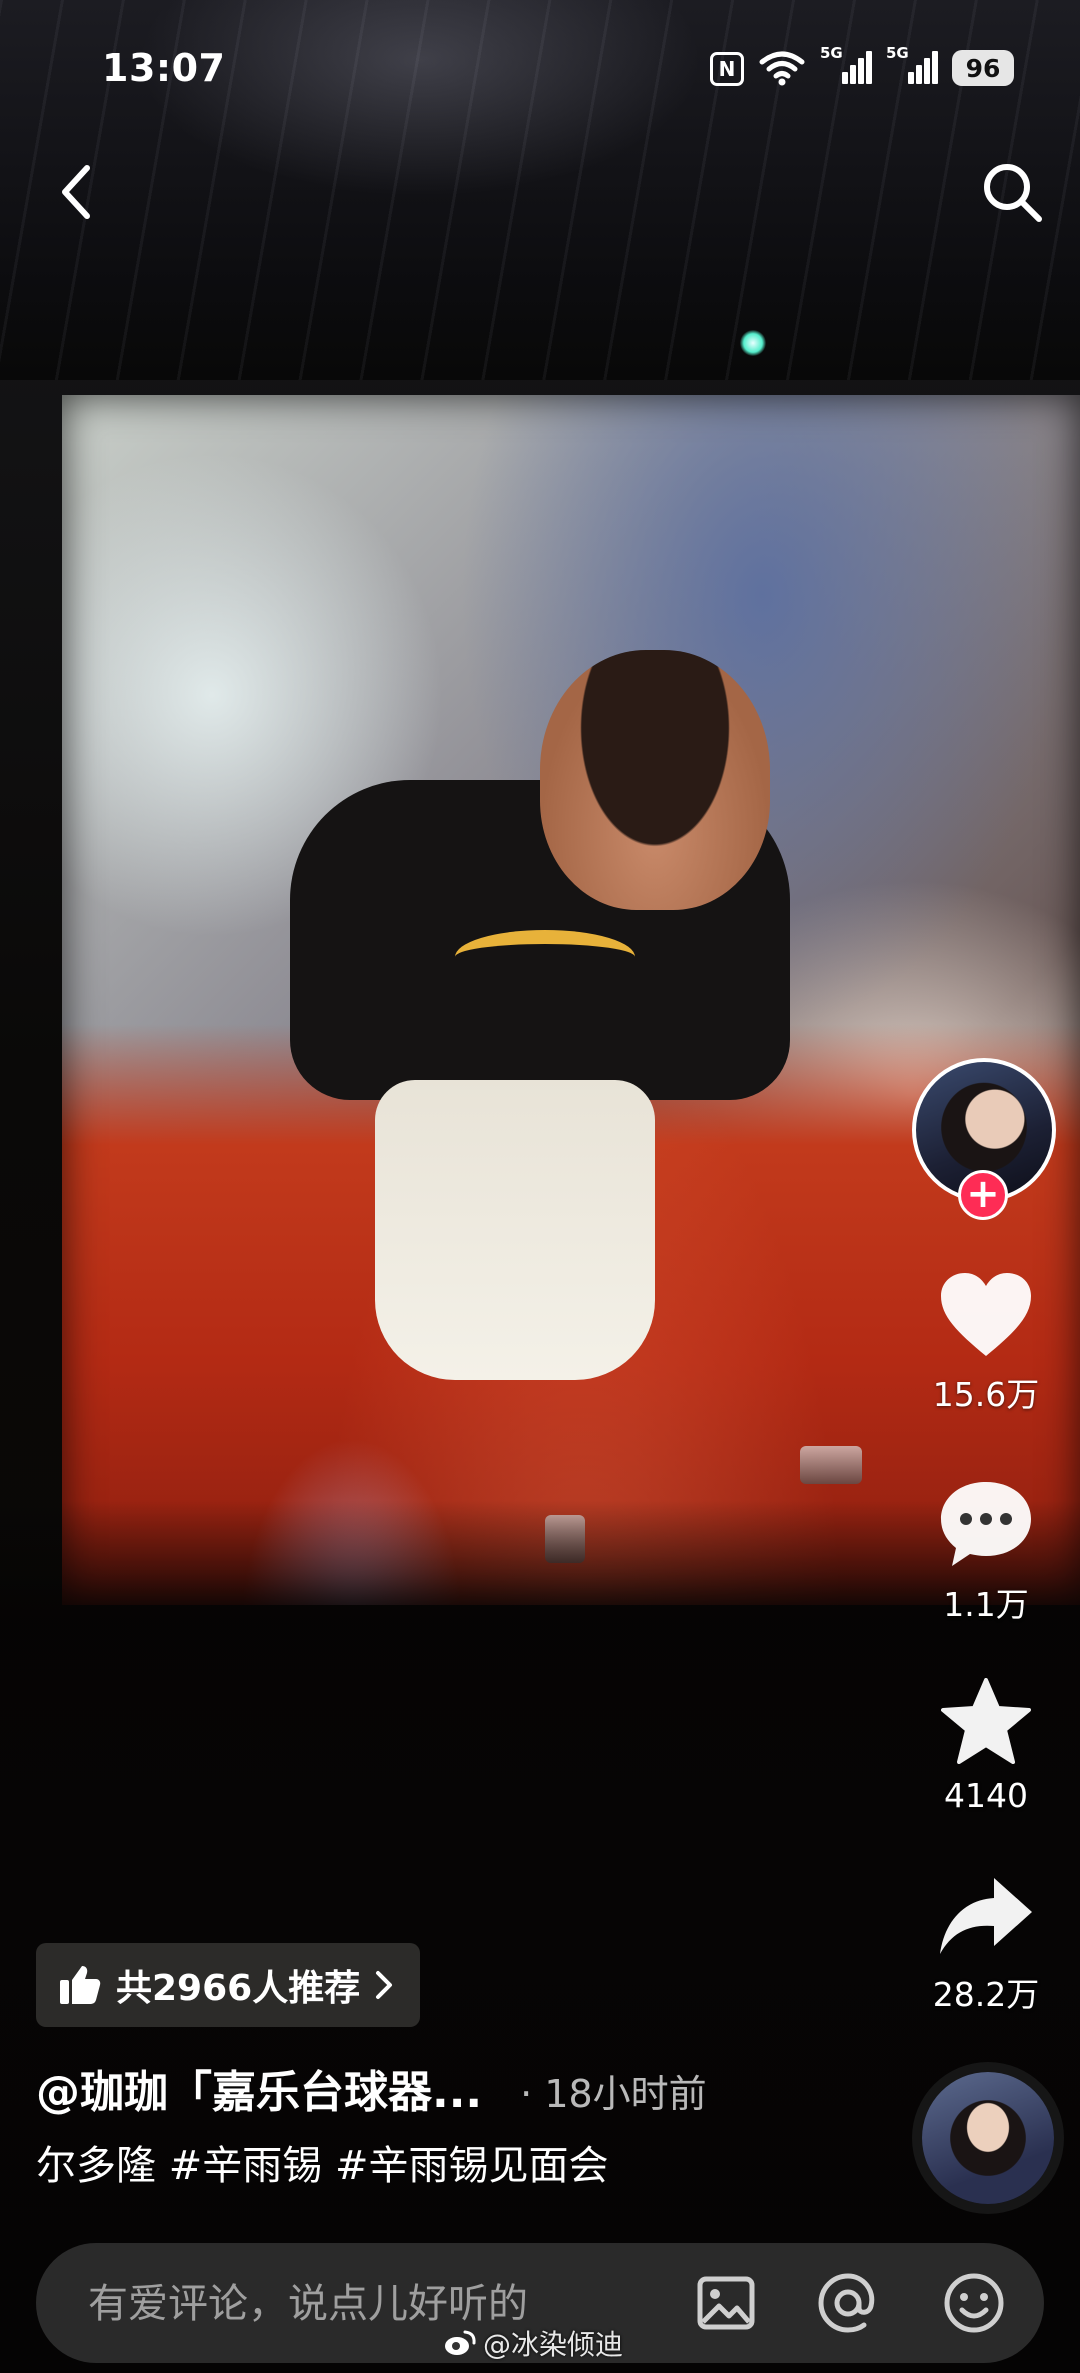 The width and height of the screenshot is (1080, 2373). I want to click on status-time: 13:07, so click(164, 68).